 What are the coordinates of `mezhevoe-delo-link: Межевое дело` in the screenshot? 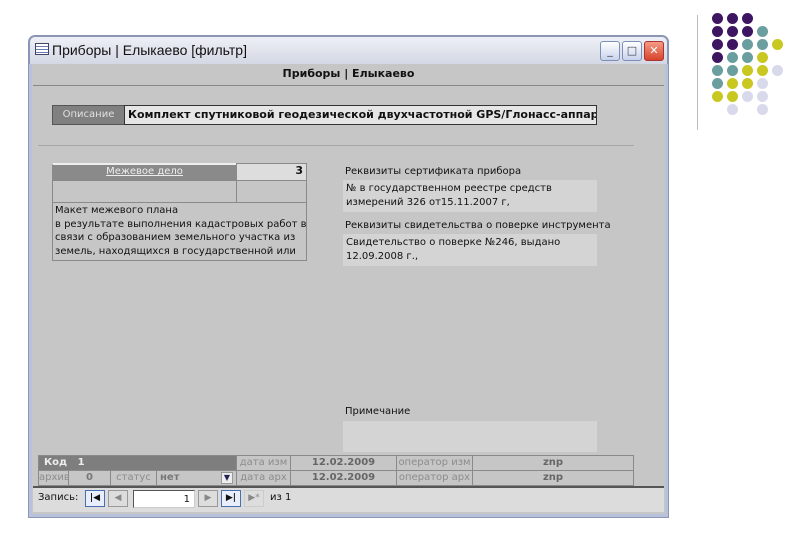 It's located at (144, 171).